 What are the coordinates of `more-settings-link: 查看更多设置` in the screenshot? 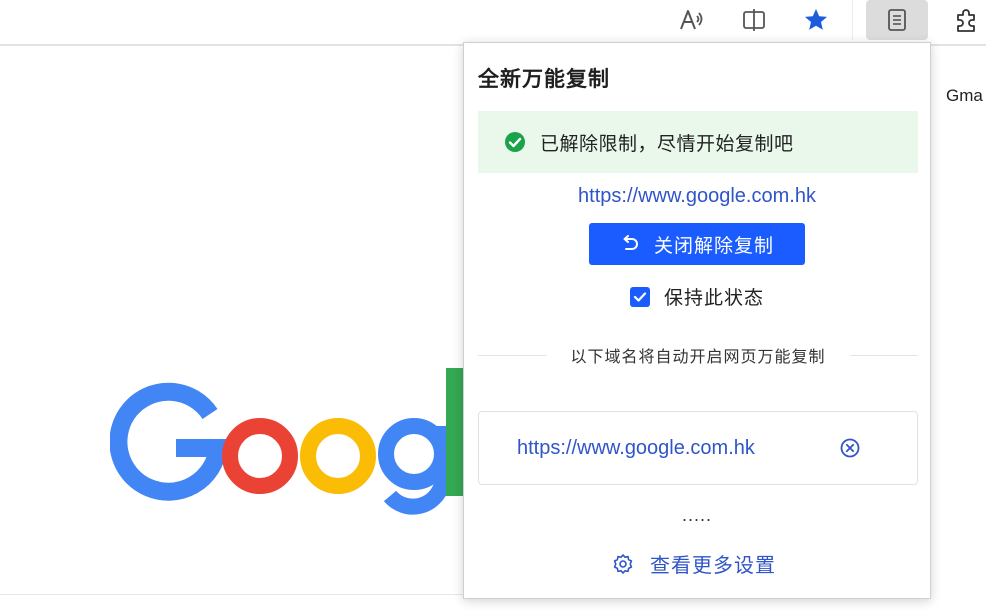 It's located at (694, 563).